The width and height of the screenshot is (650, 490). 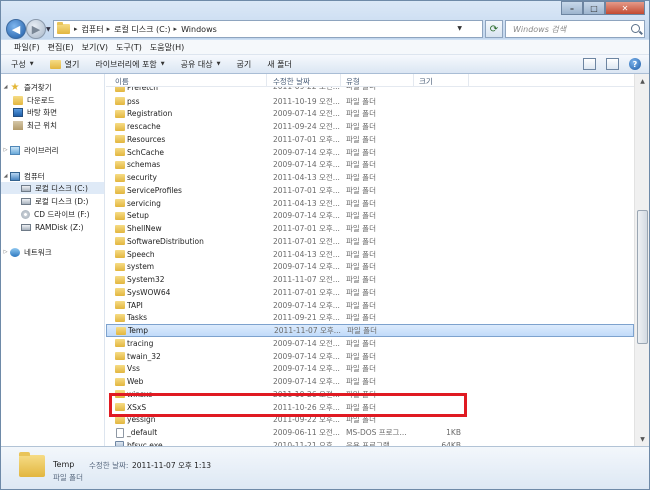 What do you see at coordinates (370, 177) in the screenshot?
I see `table-row: security 2011-04-13 오전... 파일 폴더` at bounding box center [370, 177].